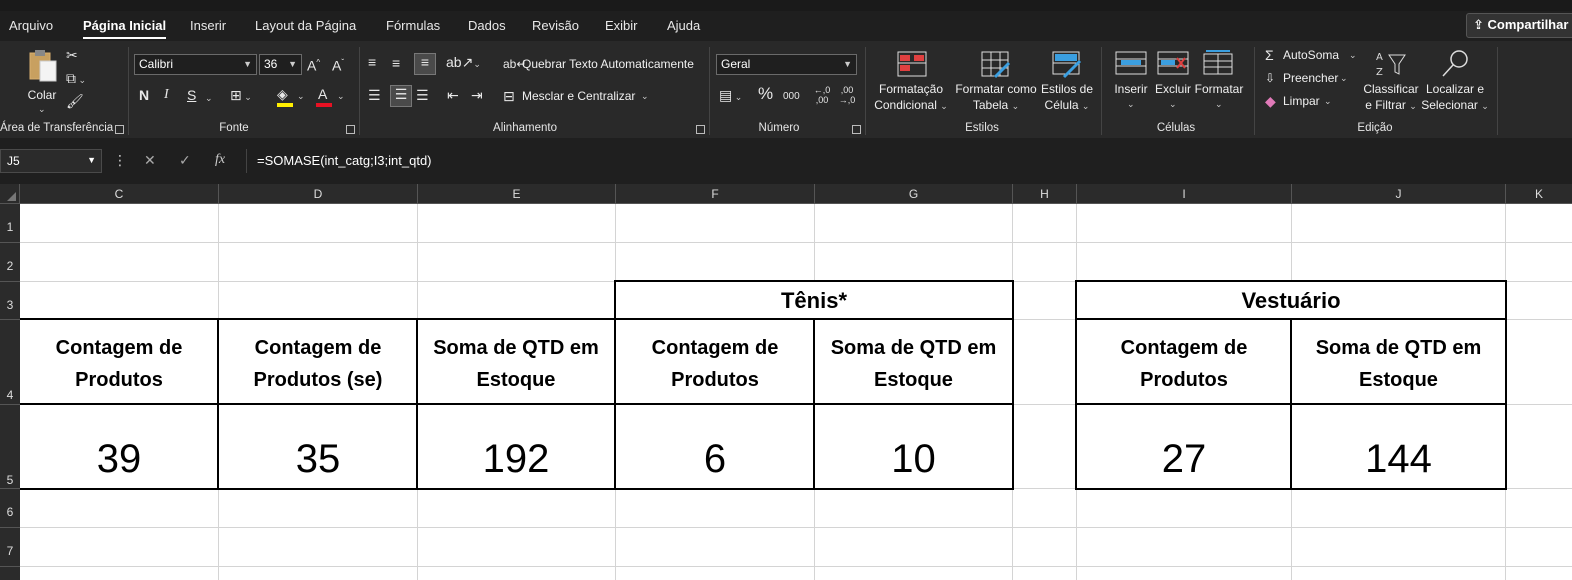 This screenshot has width=1572, height=580. I want to click on column-header-d: D, so click(318, 194).